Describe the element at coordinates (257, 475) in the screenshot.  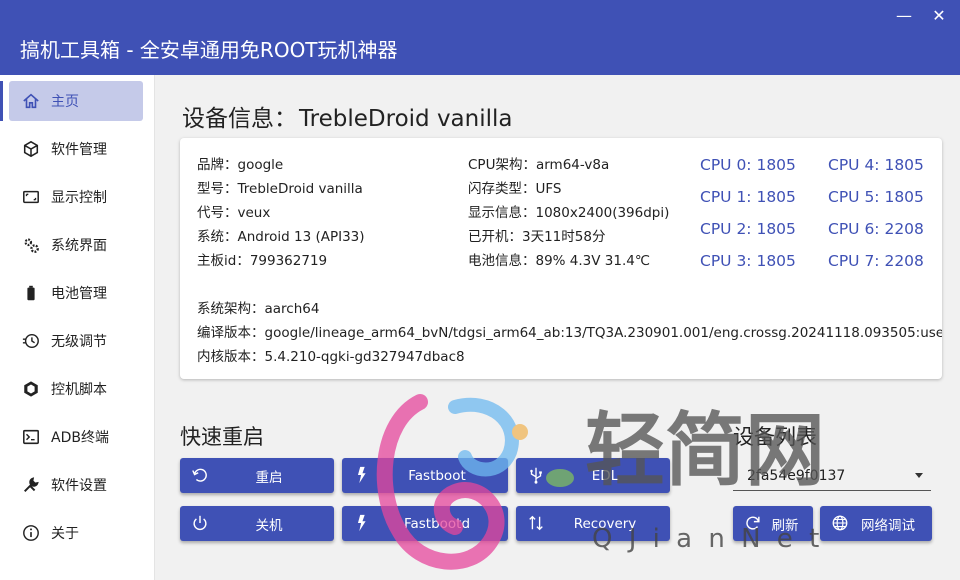
I see `reboot-button: 重启` at that location.